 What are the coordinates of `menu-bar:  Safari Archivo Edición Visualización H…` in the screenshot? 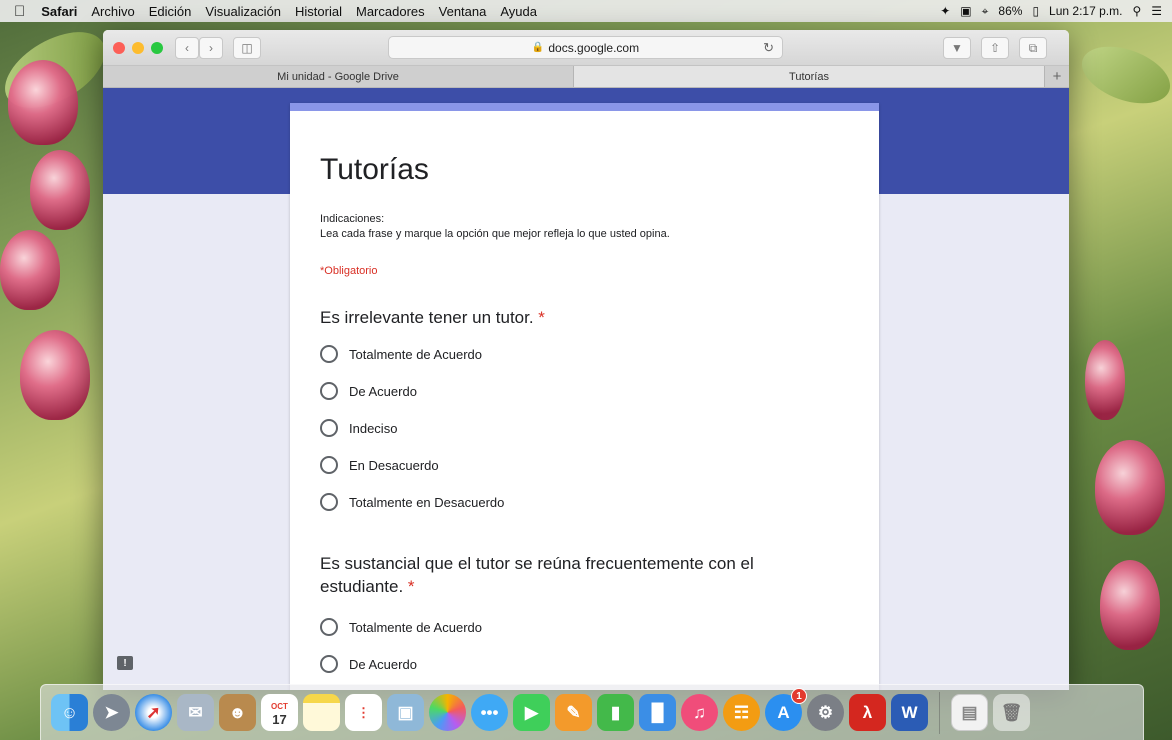 It's located at (586, 11).